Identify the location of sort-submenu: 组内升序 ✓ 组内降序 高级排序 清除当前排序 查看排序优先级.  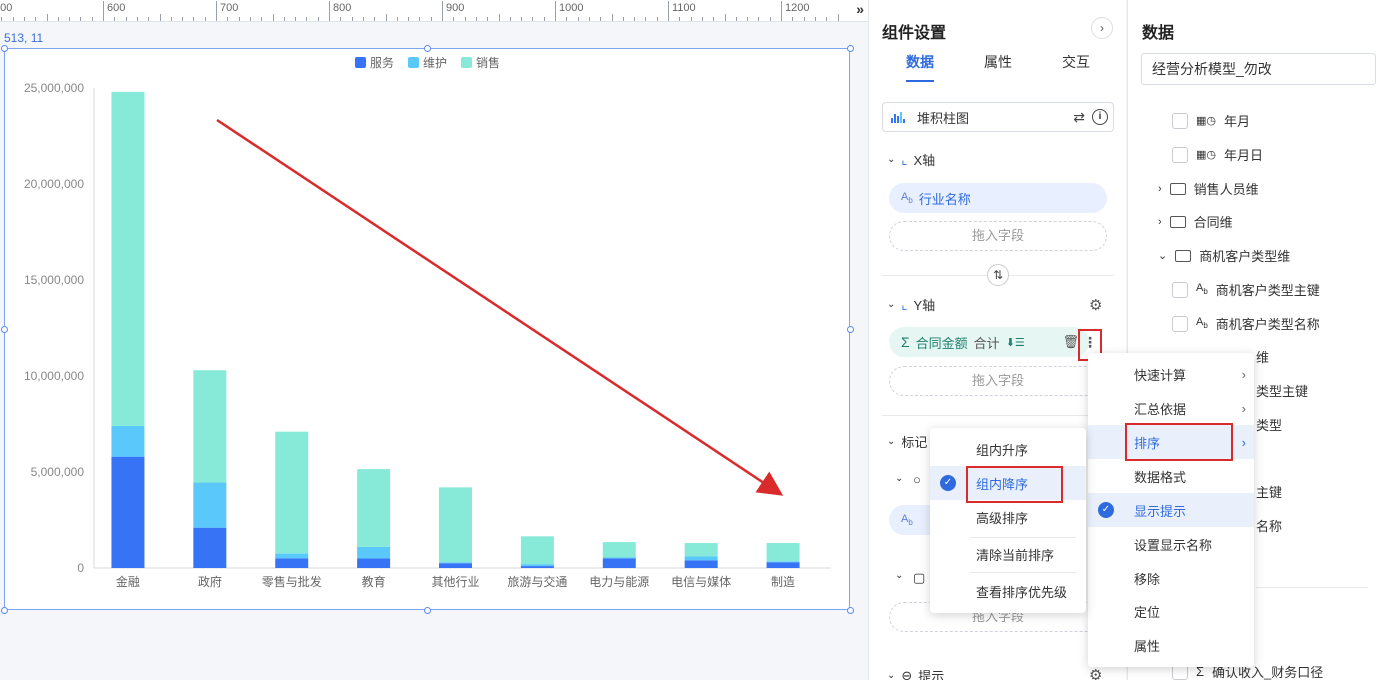
(1008, 520).